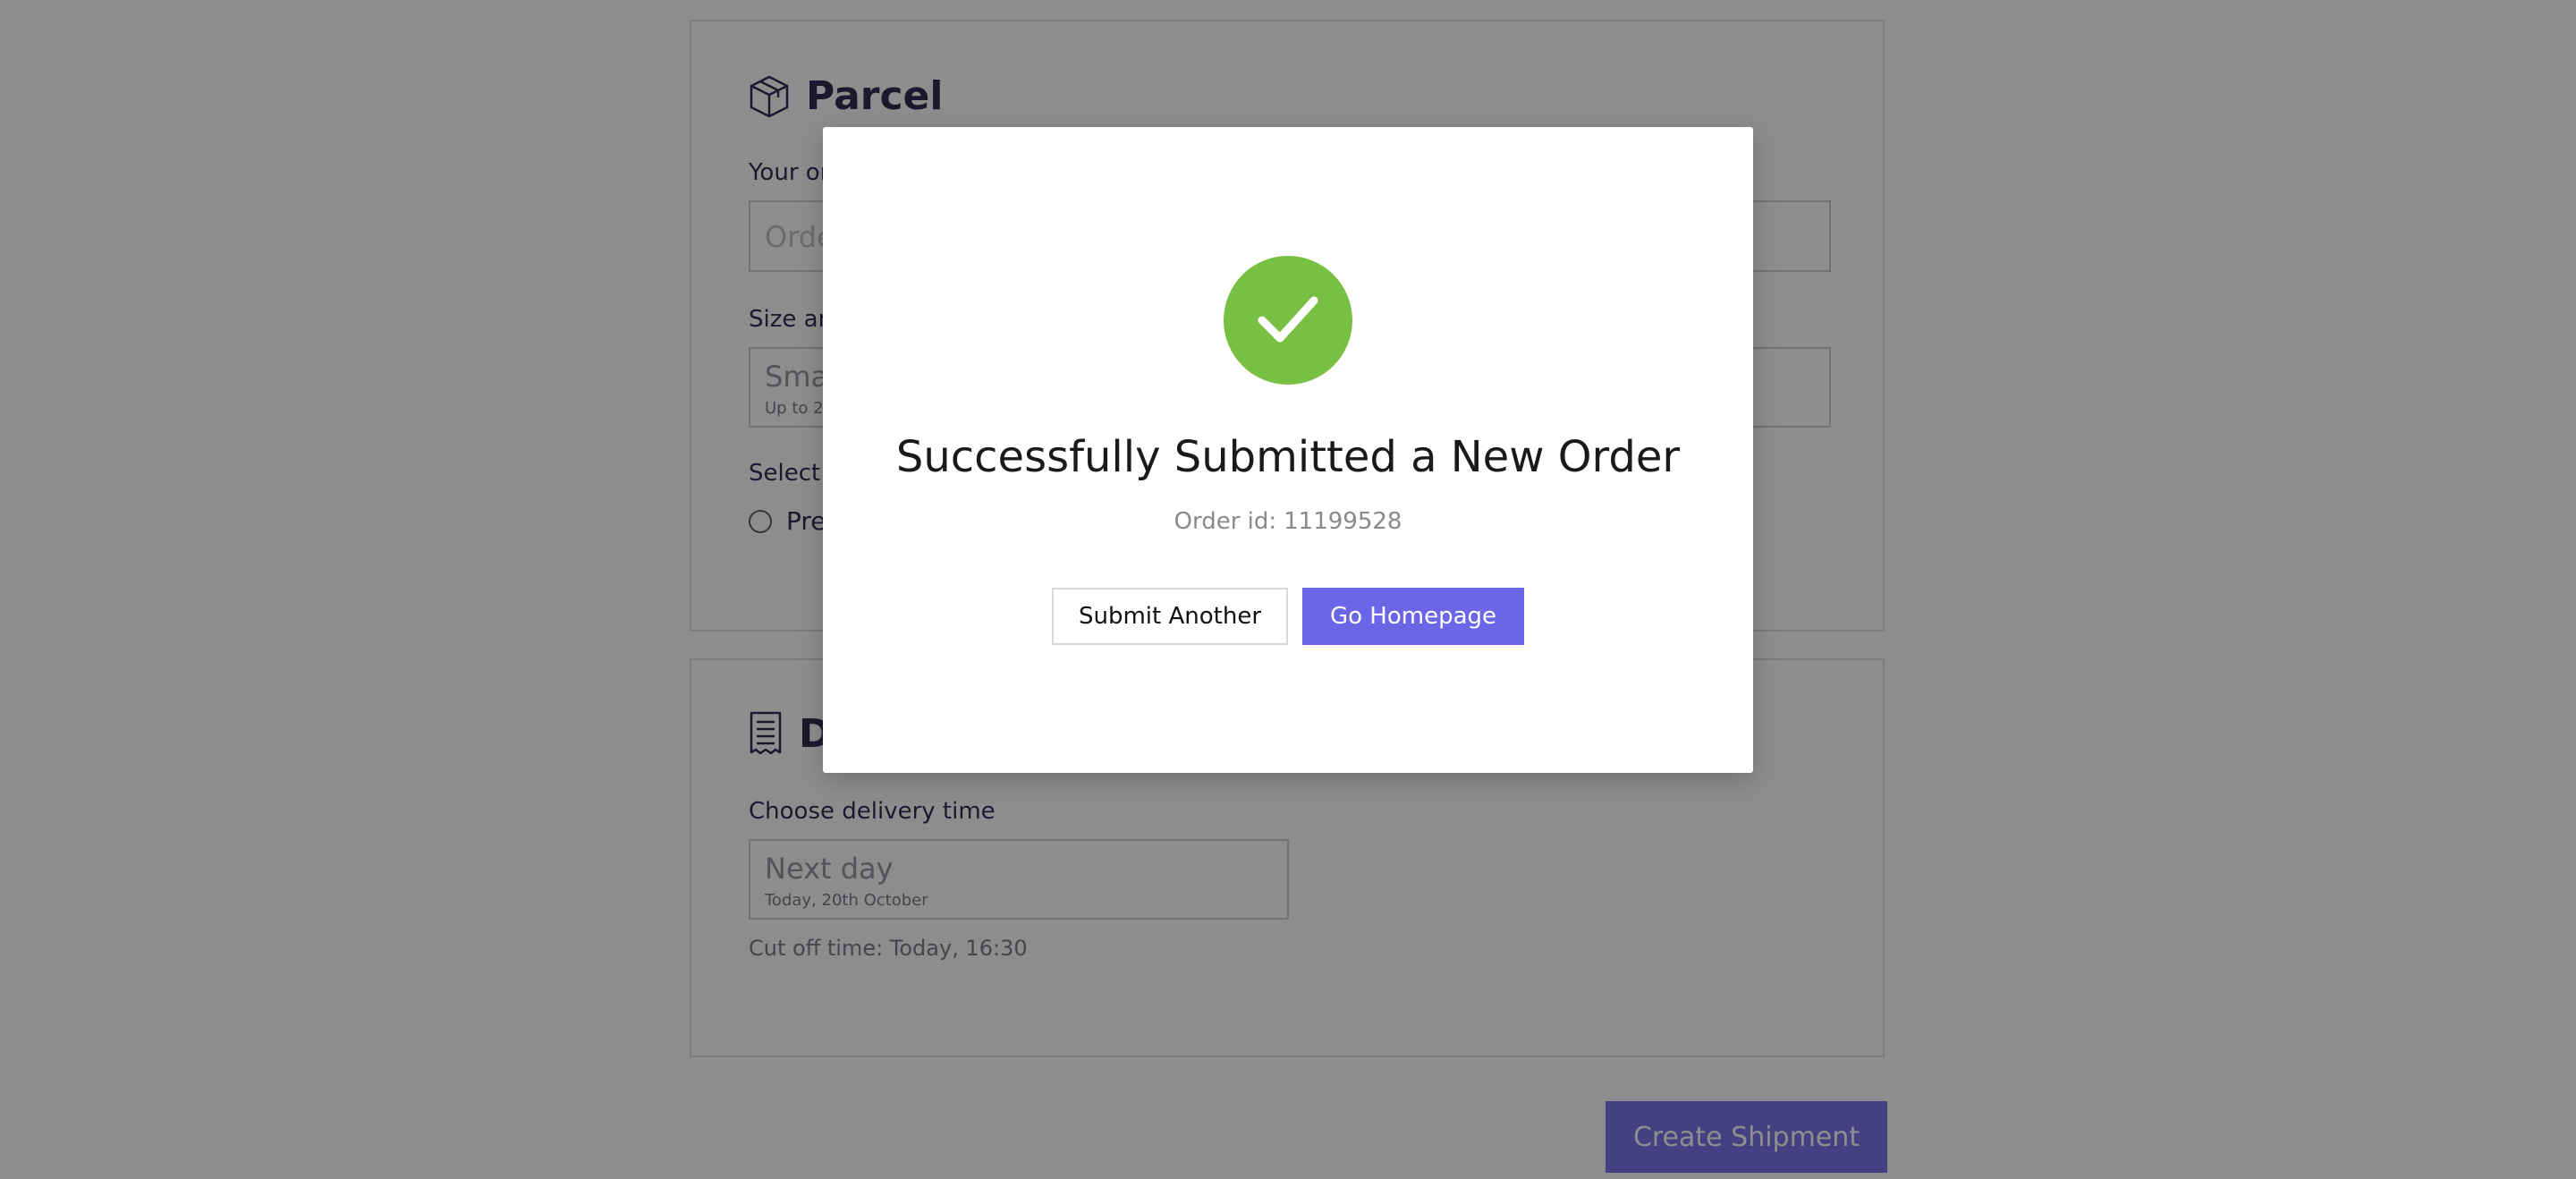 The height and width of the screenshot is (1179, 2576). I want to click on go-homepage-button: Go Homepage, so click(1413, 617).